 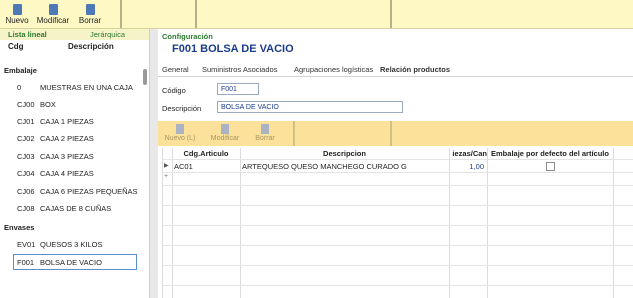 What do you see at coordinates (67, 156) in the screenshot?
I see `list-item-desc: CAJA 3 PIEZAS` at bounding box center [67, 156].